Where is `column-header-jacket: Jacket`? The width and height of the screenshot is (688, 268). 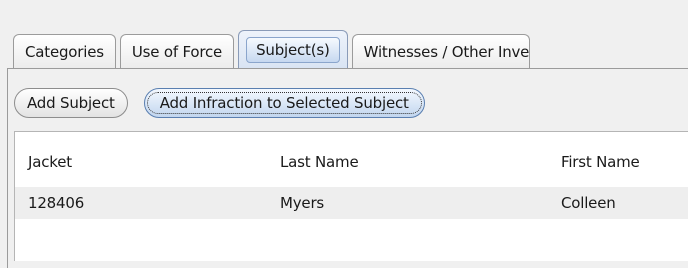 column-header-jacket: Jacket is located at coordinates (50, 162).